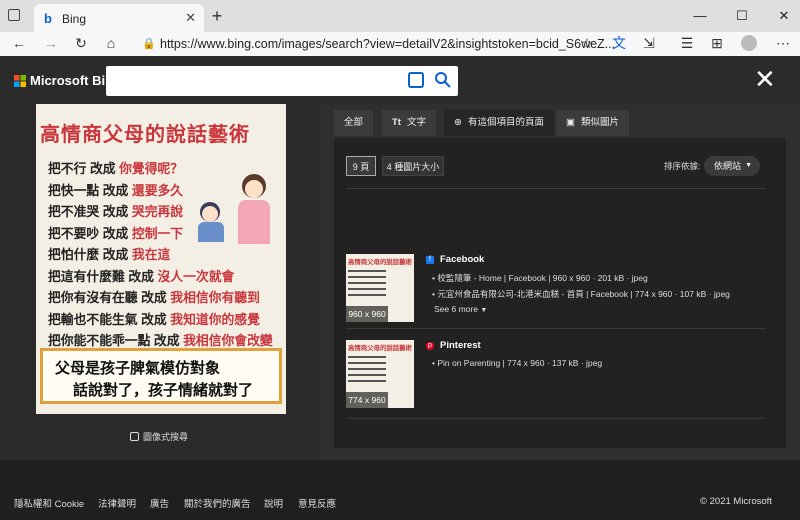 This screenshot has height=520, width=800. Describe the element at coordinates (416, 80) in the screenshot. I see `visual-search-icon` at that location.